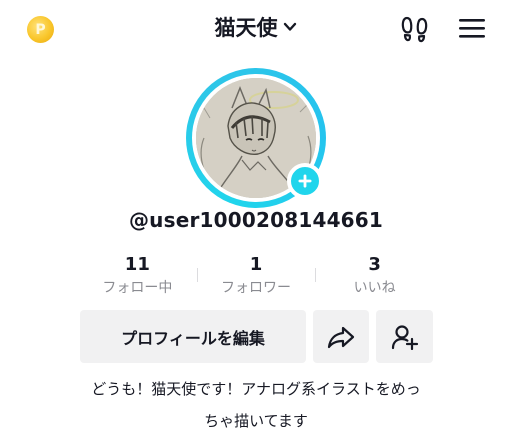 The height and width of the screenshot is (445, 512). Describe the element at coordinates (246, 28) in the screenshot. I see `page-title: 猫天使` at that location.